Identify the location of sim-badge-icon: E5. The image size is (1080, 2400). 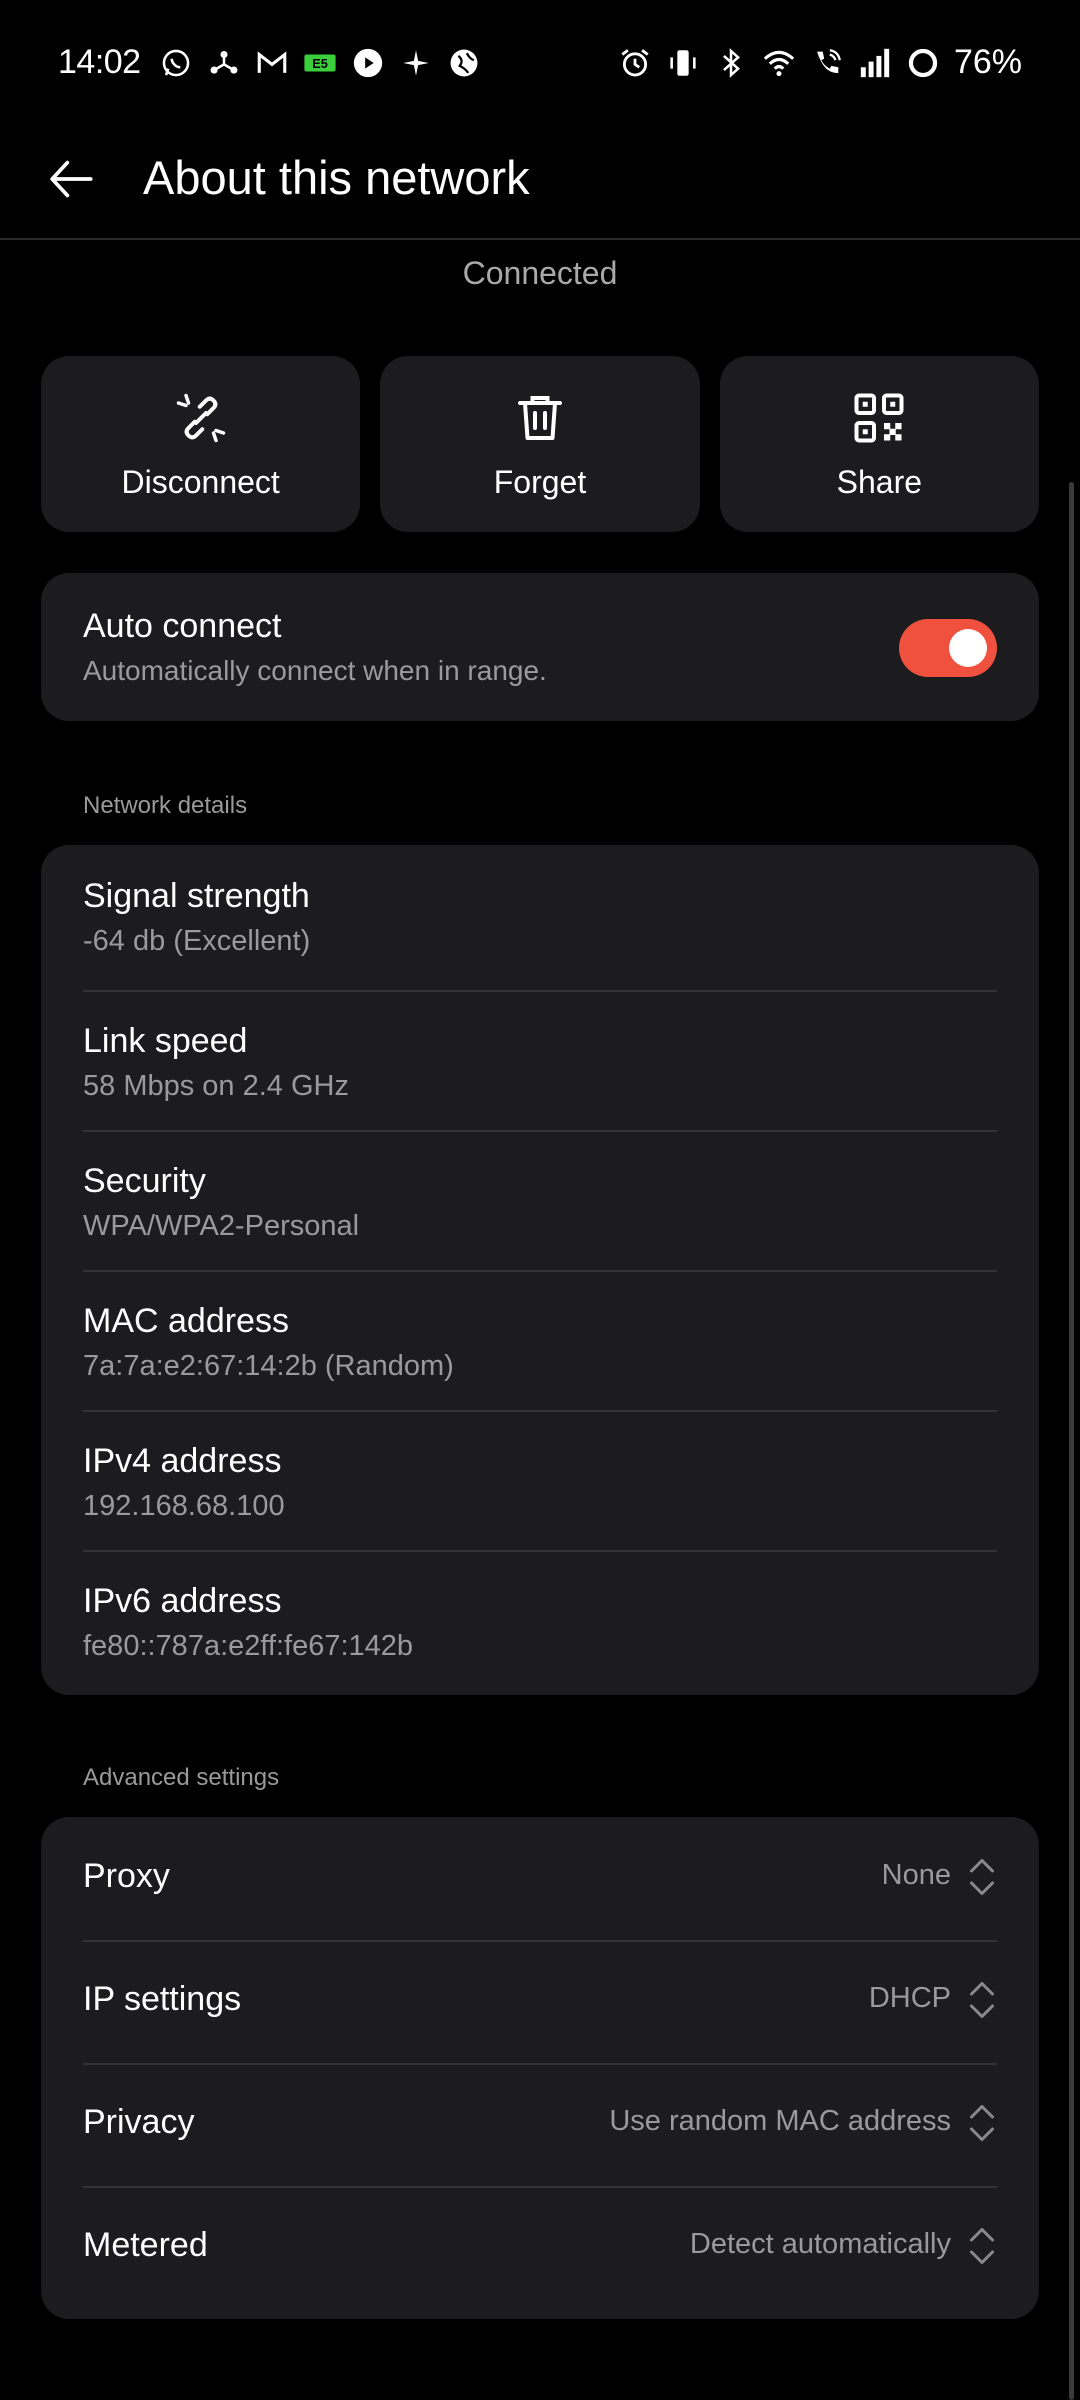
(320, 63).